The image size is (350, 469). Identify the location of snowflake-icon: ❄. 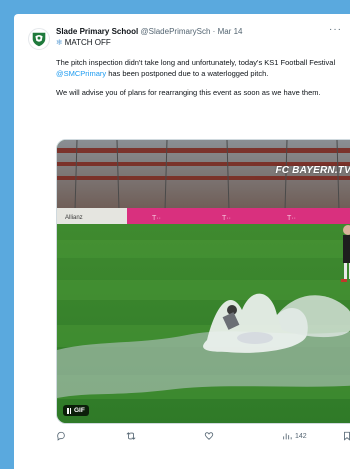
(59, 42).